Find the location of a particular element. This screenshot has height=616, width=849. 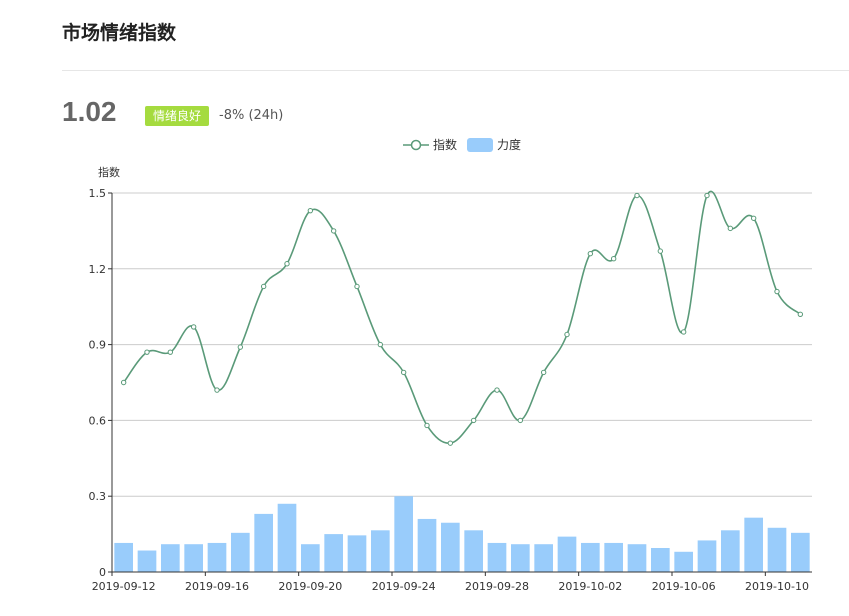

x-tick-label: 2019-10-02 is located at coordinates (590, 586).